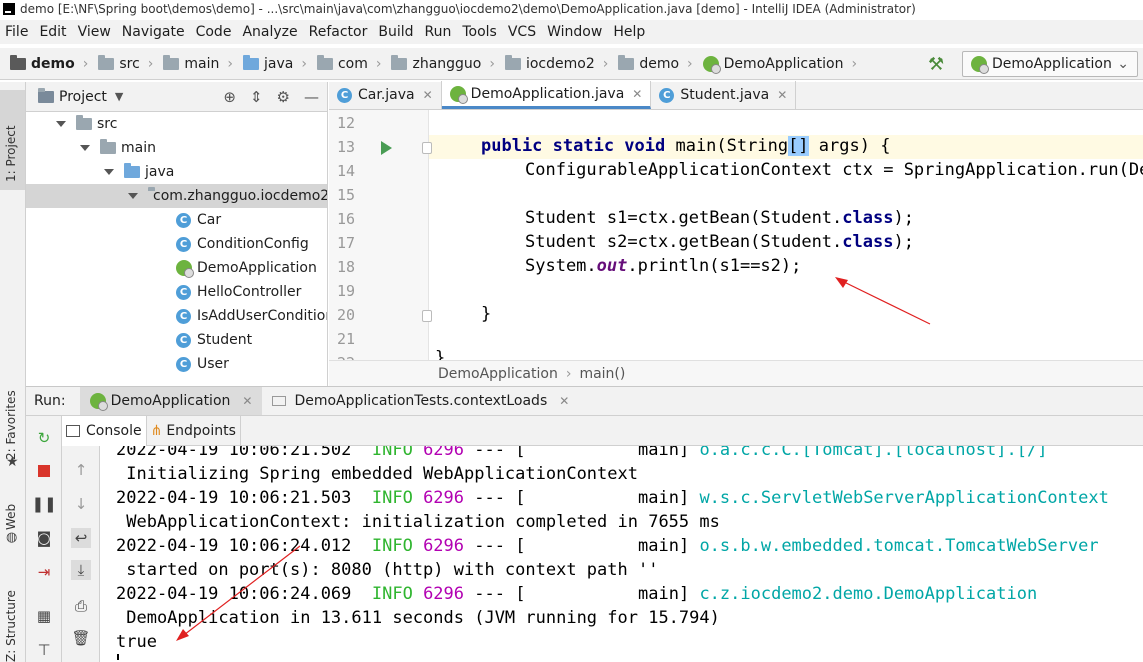 The width and height of the screenshot is (1143, 662). Describe the element at coordinates (198, 63) in the screenshot. I see `breadcrumb-main: main ›` at that location.